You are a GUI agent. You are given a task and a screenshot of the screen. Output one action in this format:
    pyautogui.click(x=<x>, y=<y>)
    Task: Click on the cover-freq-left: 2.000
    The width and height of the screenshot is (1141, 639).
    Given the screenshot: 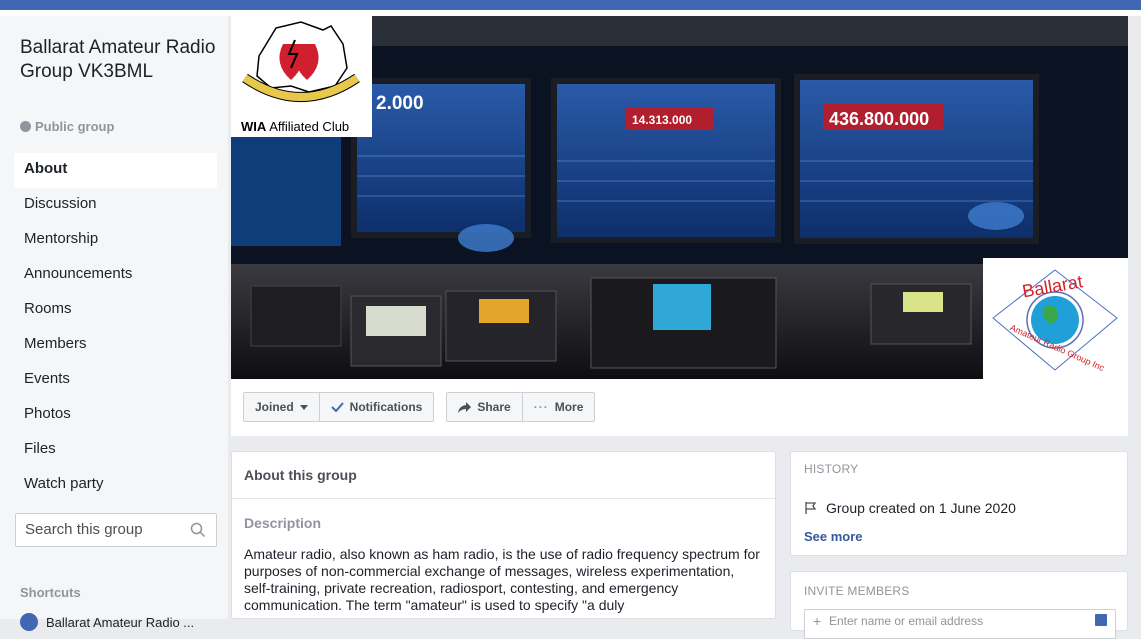 What is the action you would take?
    pyautogui.click(x=400, y=103)
    